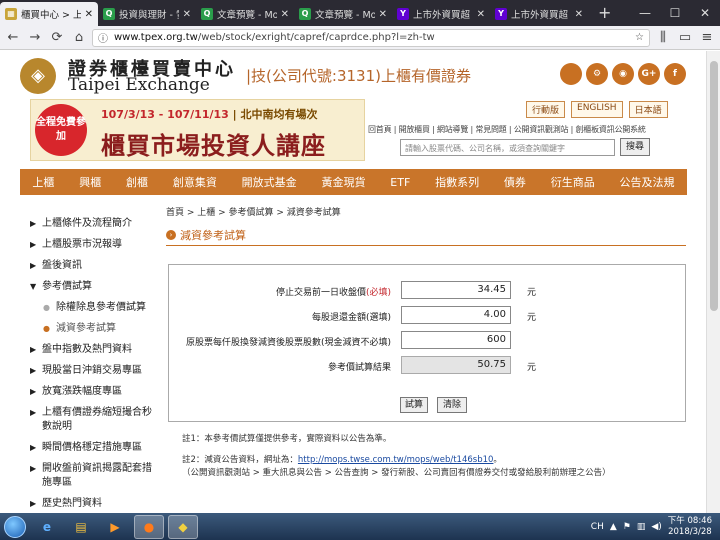 The width and height of the screenshot is (720, 540). I want to click on main-nav-item: 興櫃, so click(90, 182).